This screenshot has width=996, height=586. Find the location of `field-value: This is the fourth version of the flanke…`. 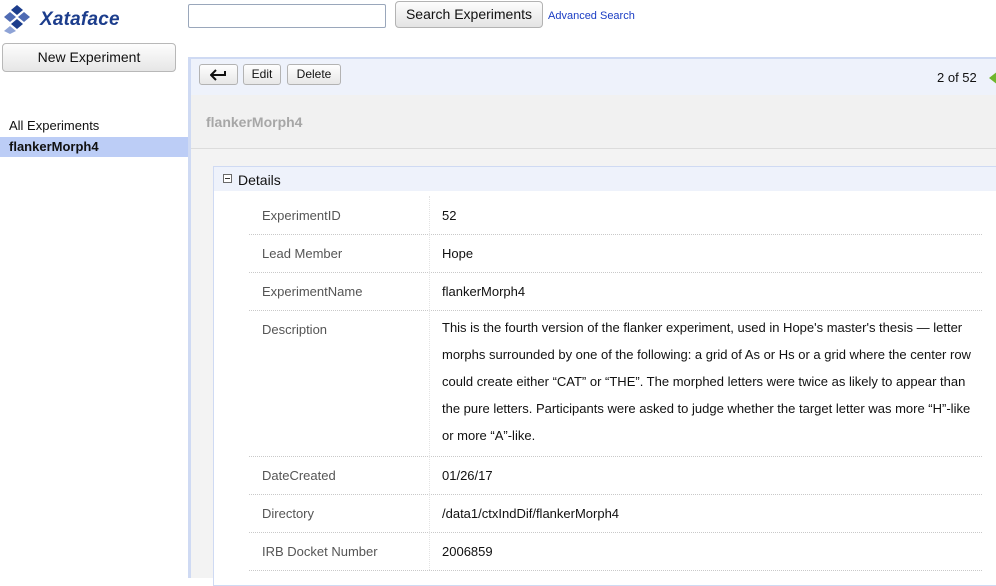

field-value: This is the fourth version of the flanke… is located at coordinates (706, 381).